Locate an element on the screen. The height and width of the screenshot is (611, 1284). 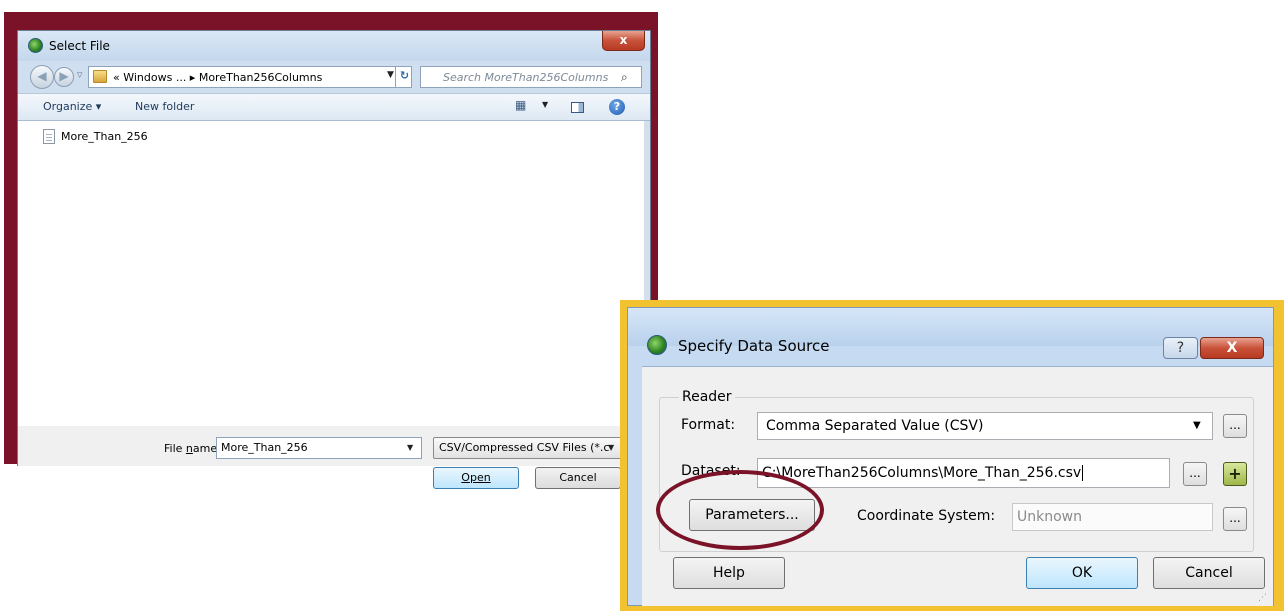
search-placeholder: Search MoreThan256Columns is located at coordinates (526, 77).